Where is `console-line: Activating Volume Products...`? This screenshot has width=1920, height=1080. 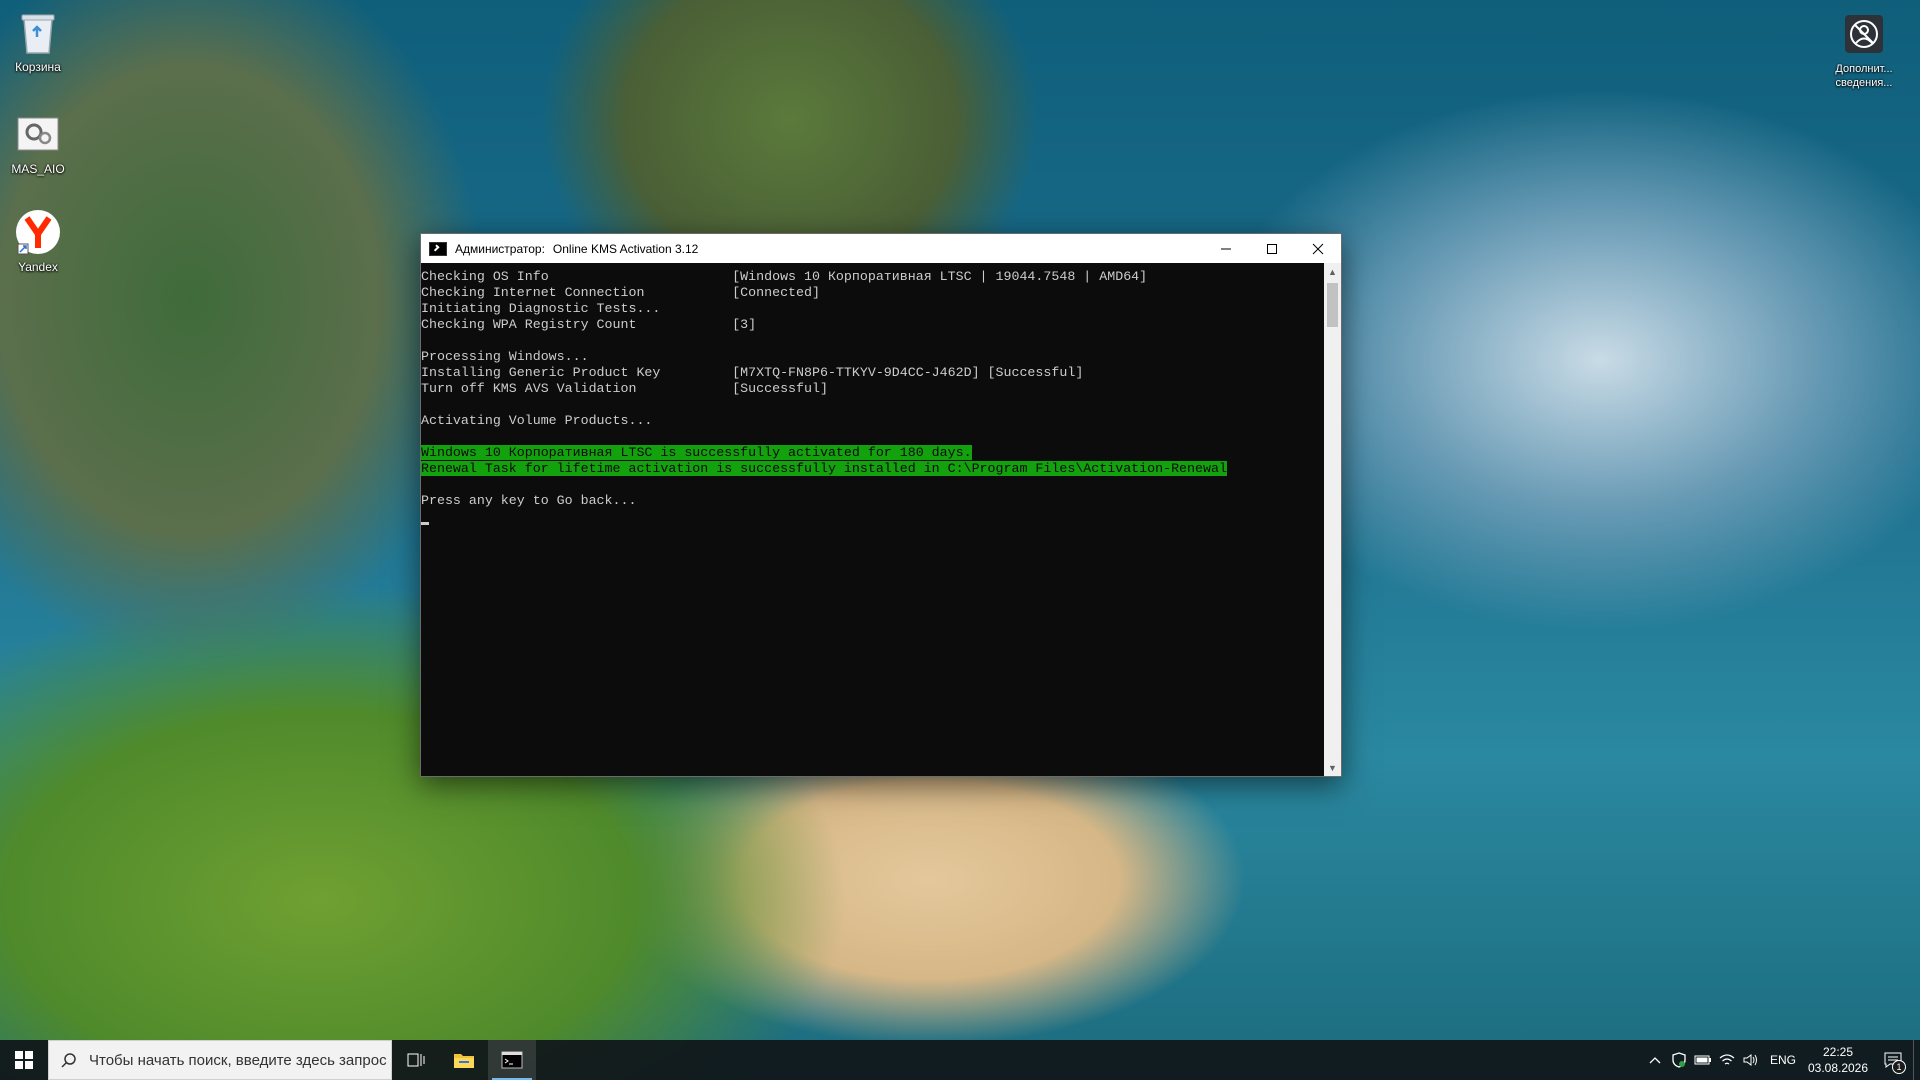
console-line: Activating Volume Products... is located at coordinates (537, 420).